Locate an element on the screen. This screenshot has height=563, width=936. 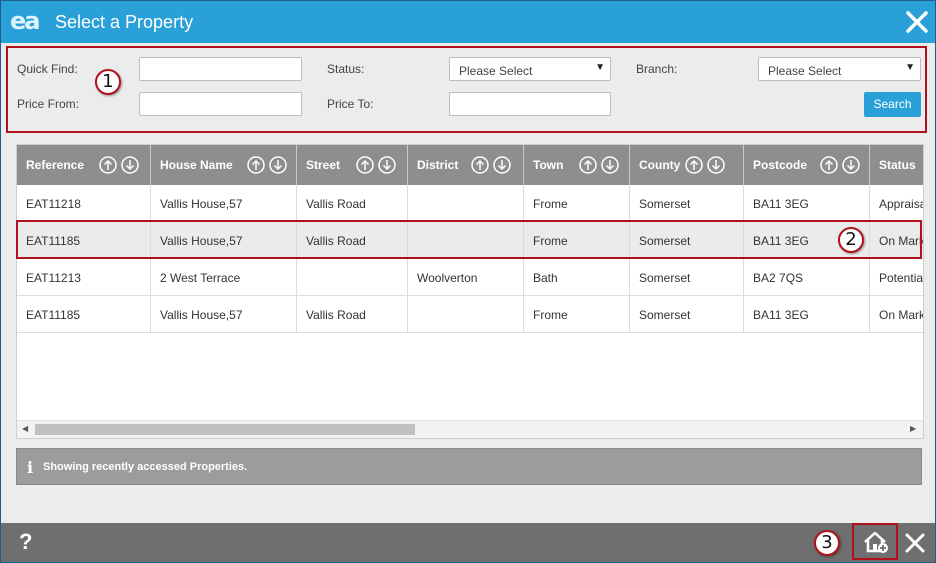
column-header-label: Postcode is located at coordinates (780, 165).